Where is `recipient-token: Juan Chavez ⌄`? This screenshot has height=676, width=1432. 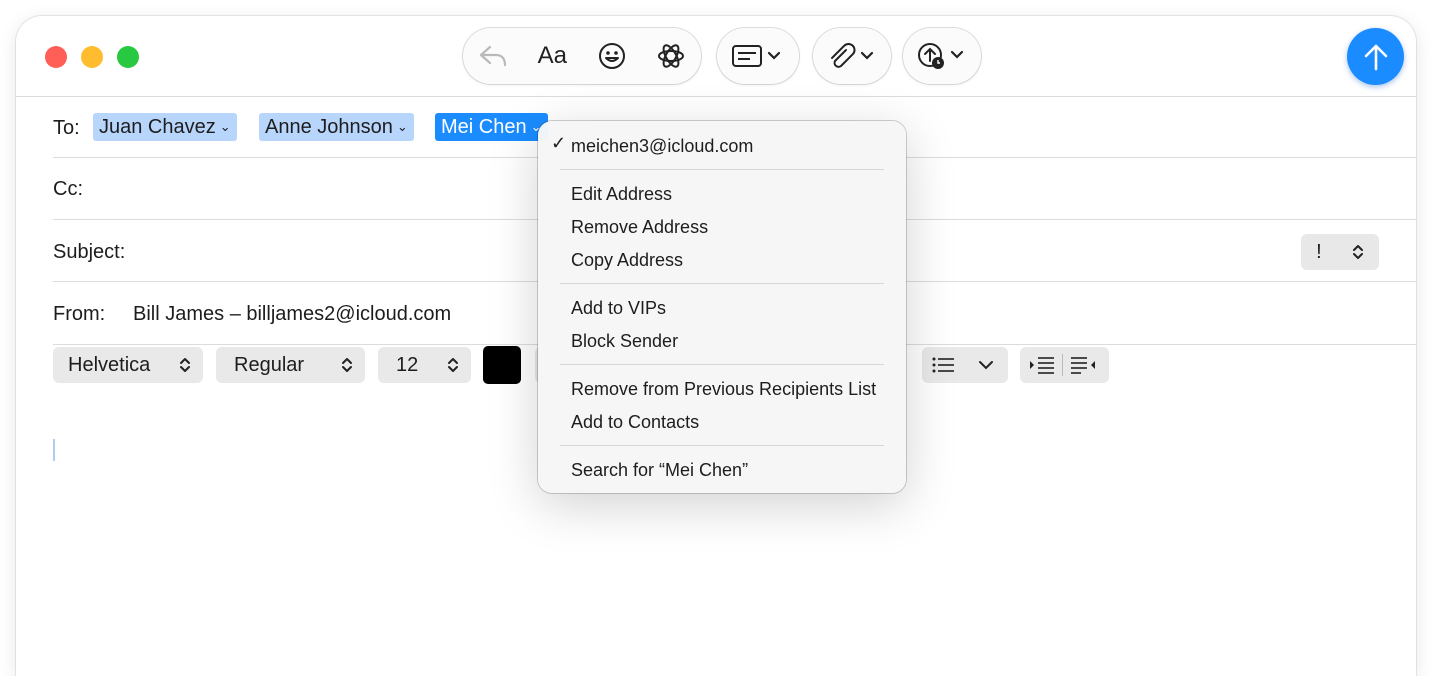
recipient-token: Juan Chavez ⌄ is located at coordinates (165, 127).